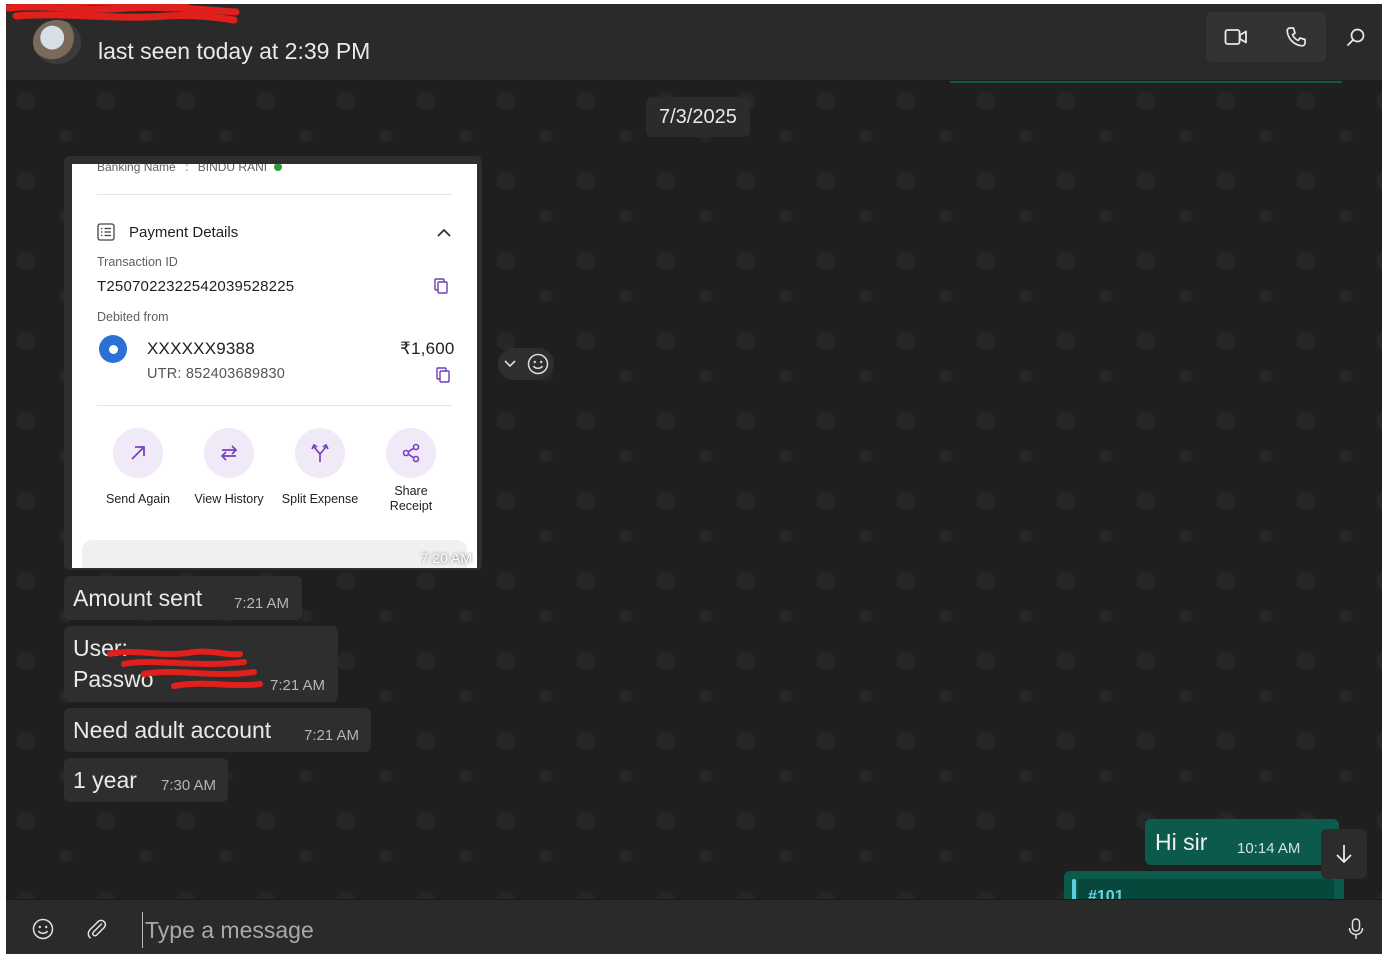 Image resolution: width=1382 pixels, height=954 pixels. What do you see at coordinates (278, 167) in the screenshot?
I see `verified-icon` at bounding box center [278, 167].